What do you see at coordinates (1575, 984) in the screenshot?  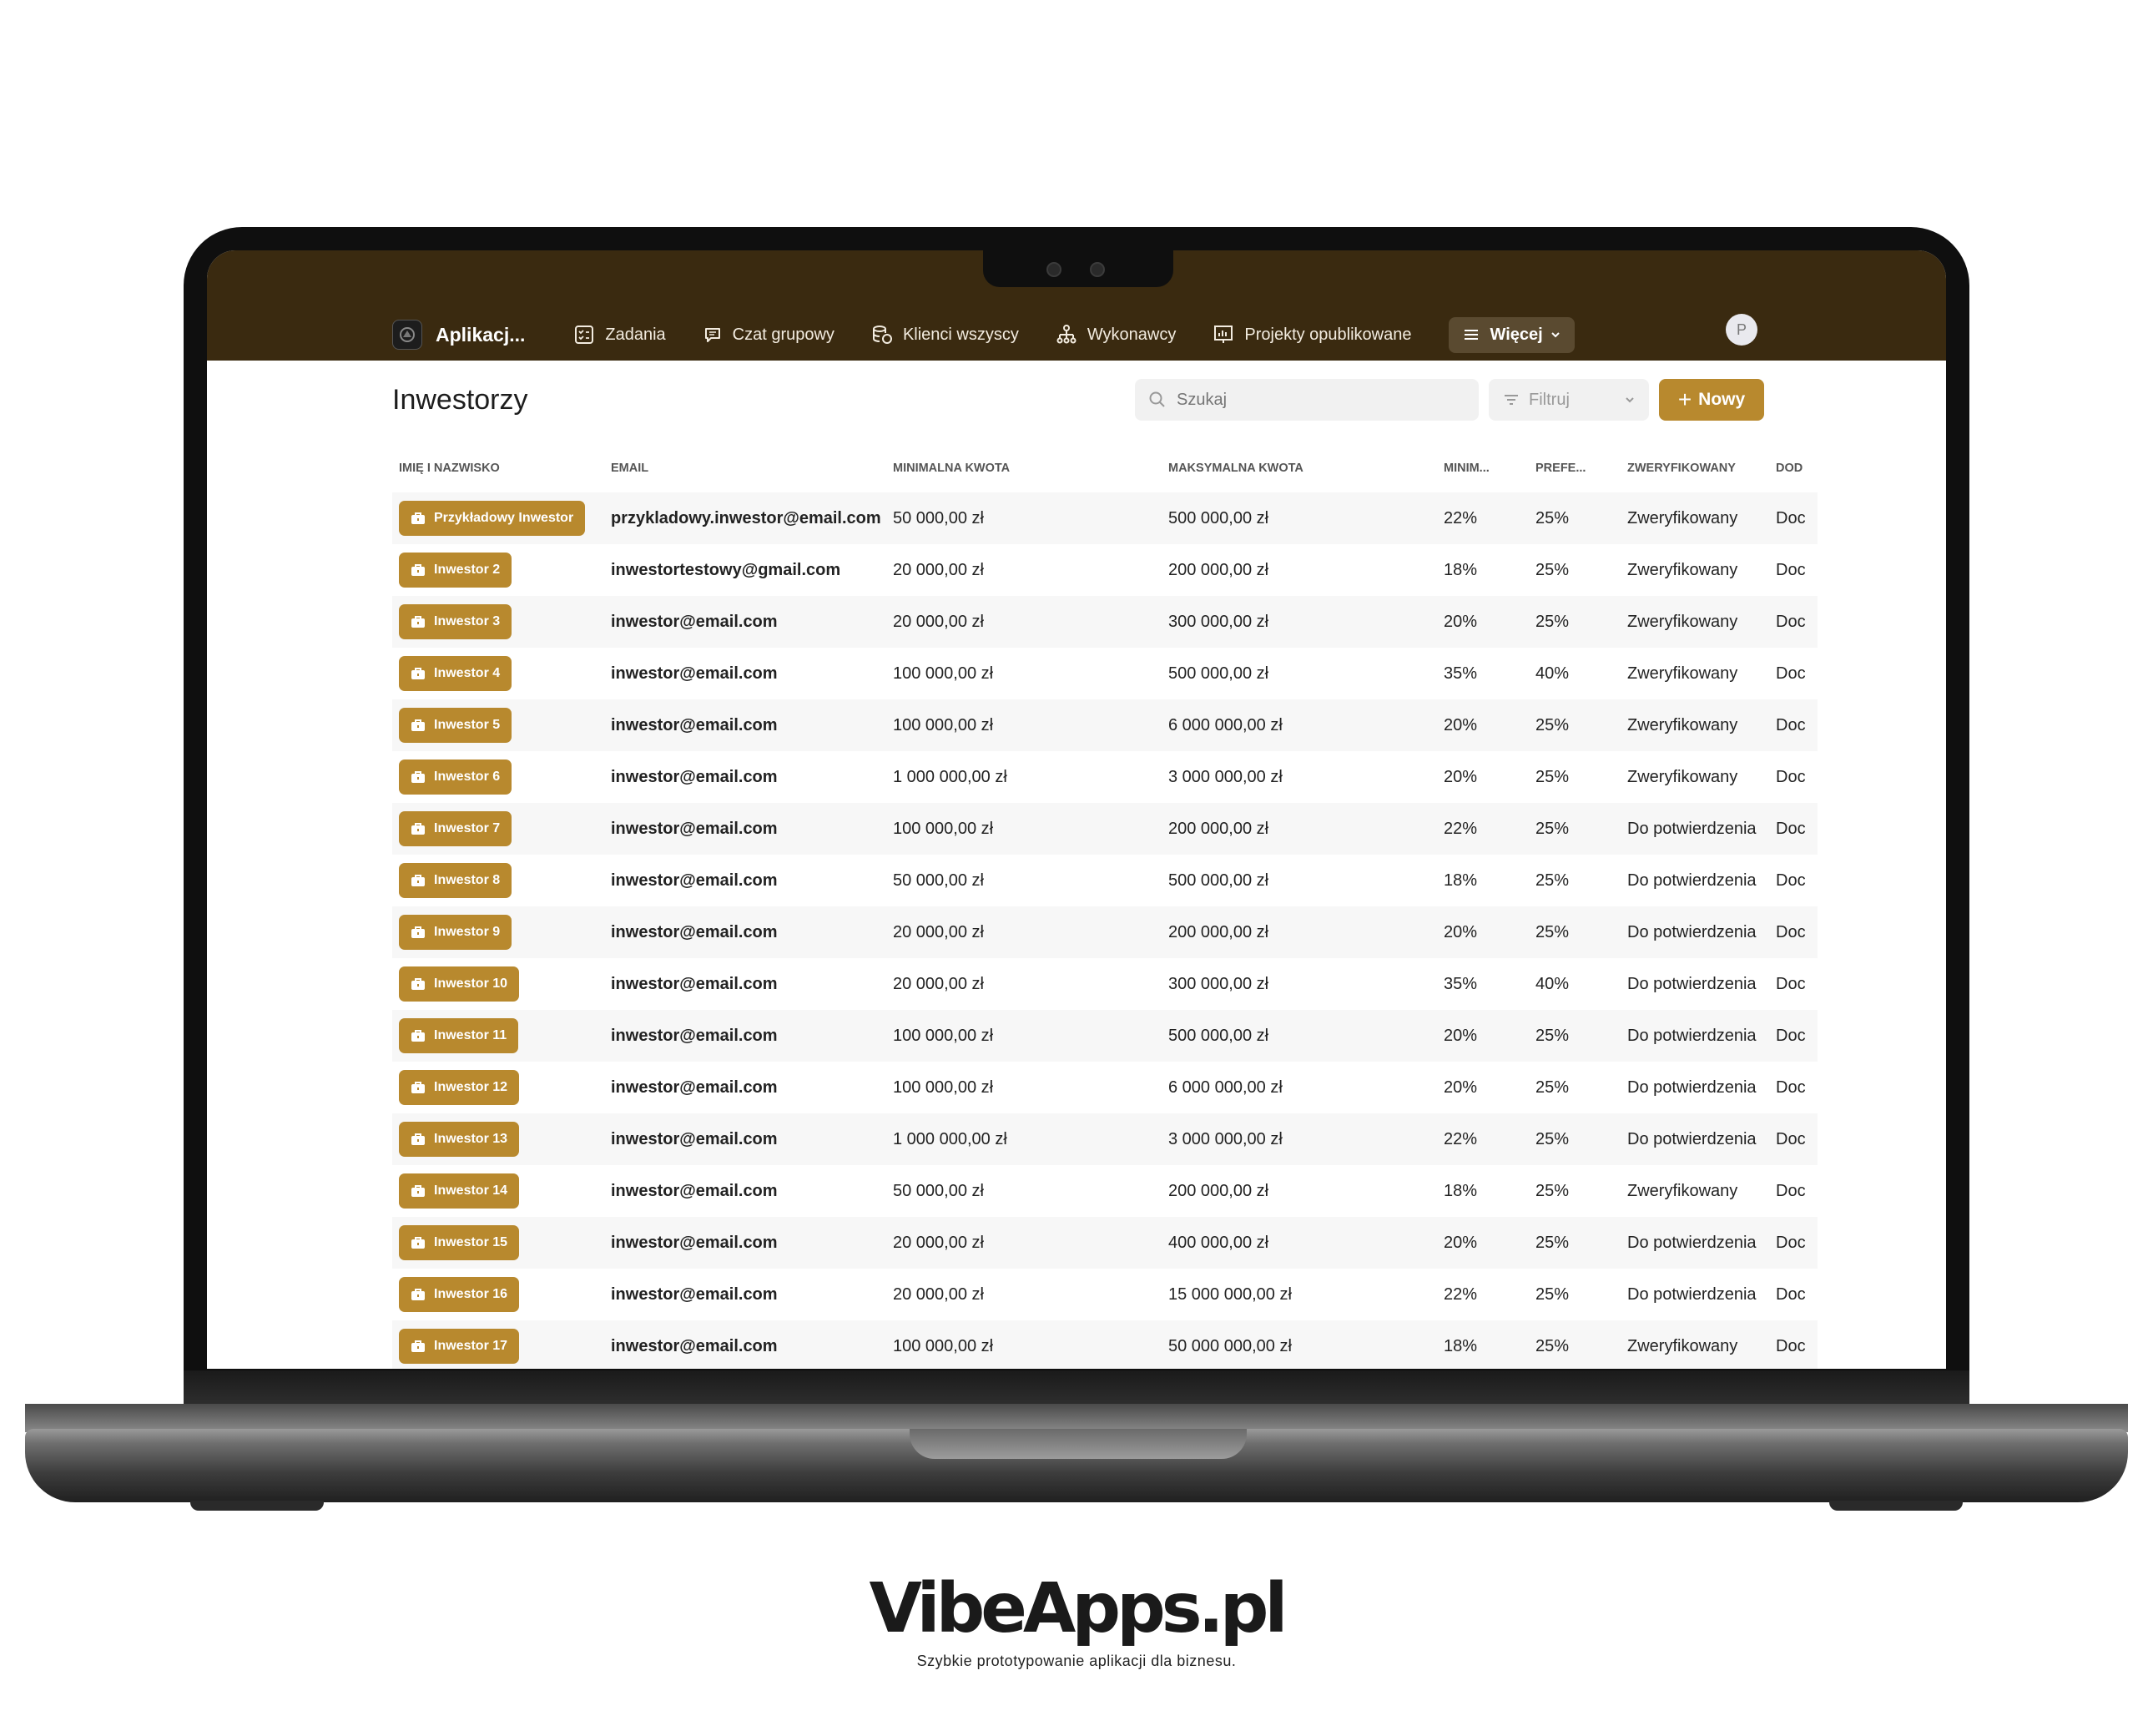 I see `cell-preferred: 40%` at bounding box center [1575, 984].